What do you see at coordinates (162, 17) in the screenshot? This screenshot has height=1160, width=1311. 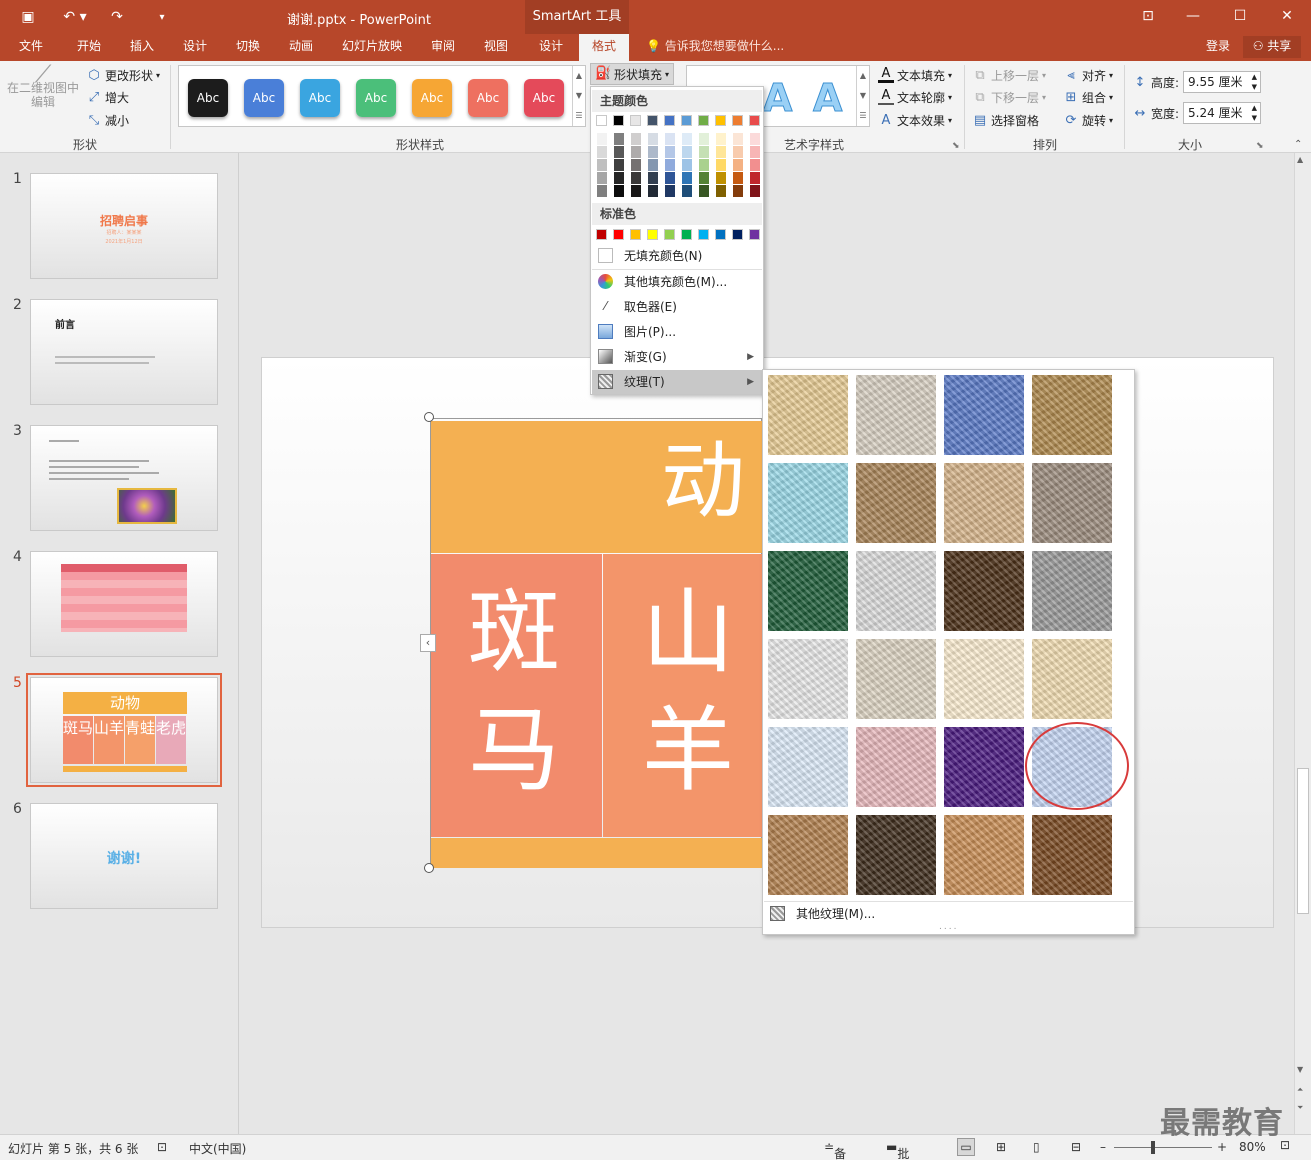 I see `customize-quick-access-icon: ▾` at bounding box center [162, 17].